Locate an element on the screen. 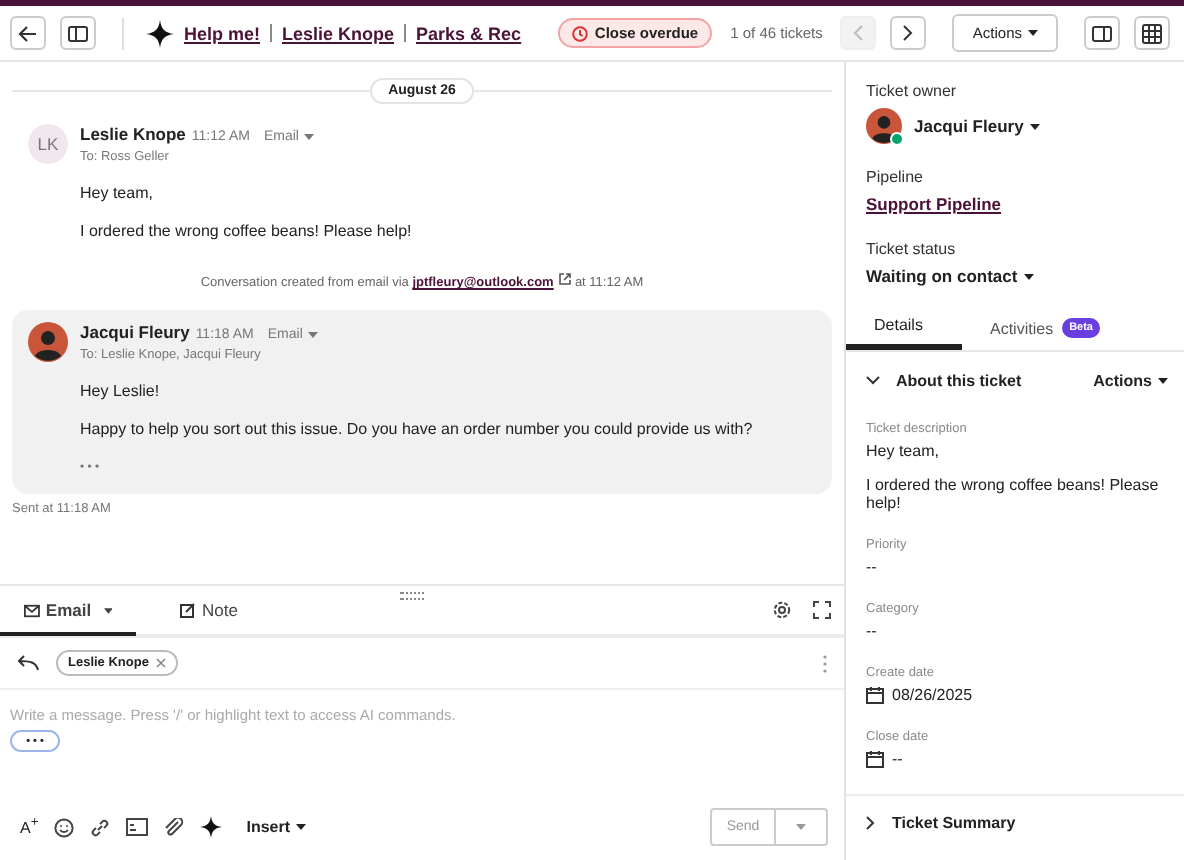 This screenshot has width=1184, height=860. settings-icon is located at coordinates (782, 610).